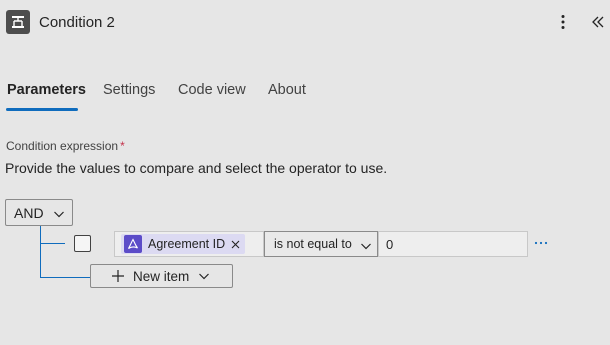 The image size is (610, 345). What do you see at coordinates (62, 146) in the screenshot?
I see `condition-expression-label-text: Condition expression` at bounding box center [62, 146].